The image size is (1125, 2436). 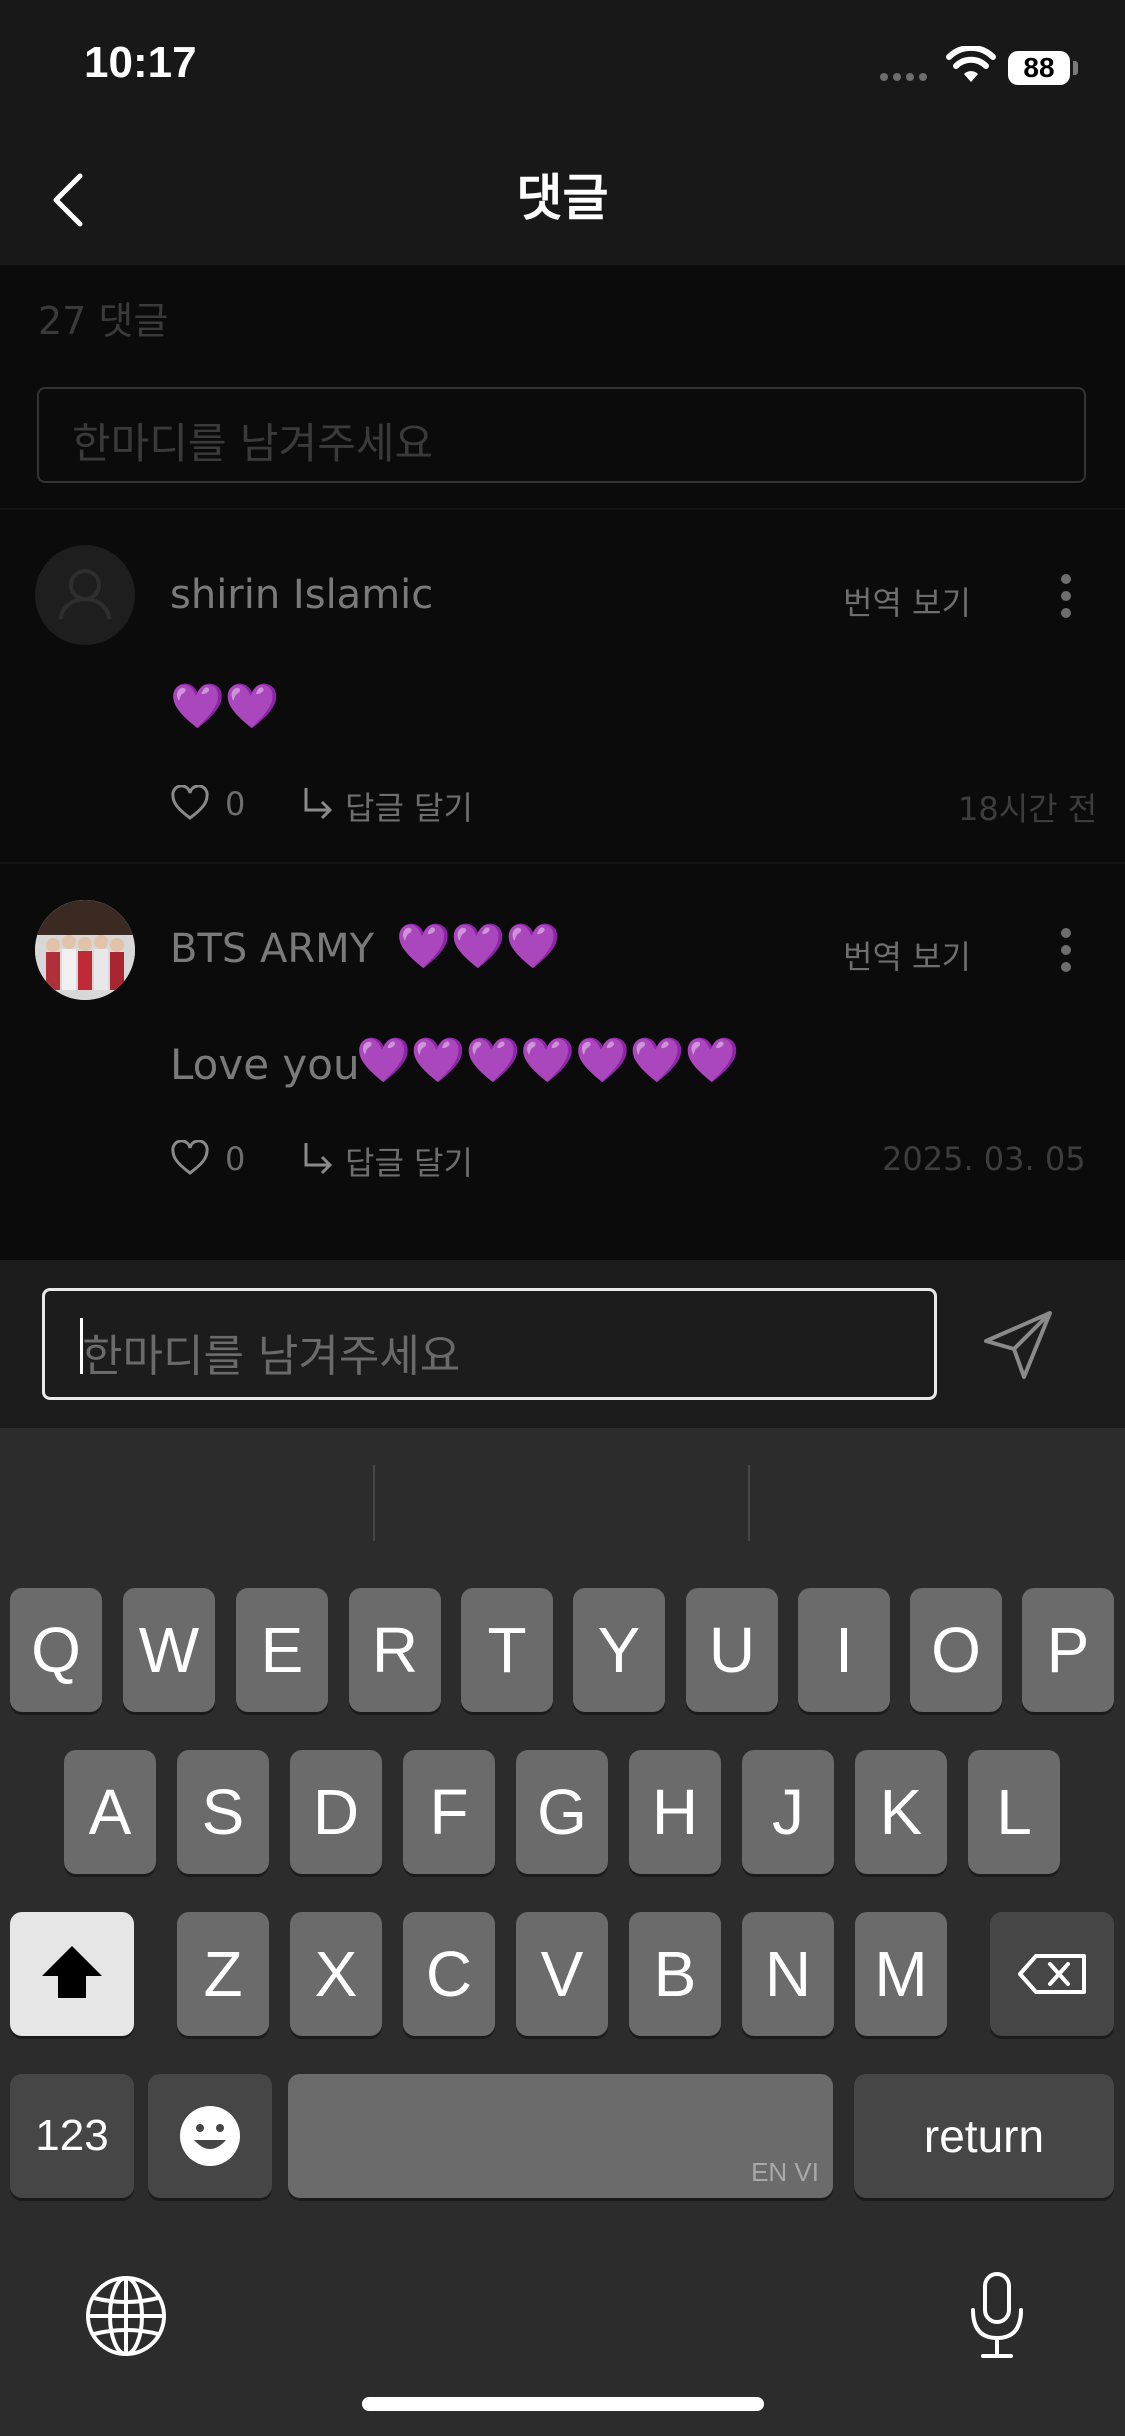 I want to click on comment-timestamp: 2025. 03. 05, so click(x=984, y=1159).